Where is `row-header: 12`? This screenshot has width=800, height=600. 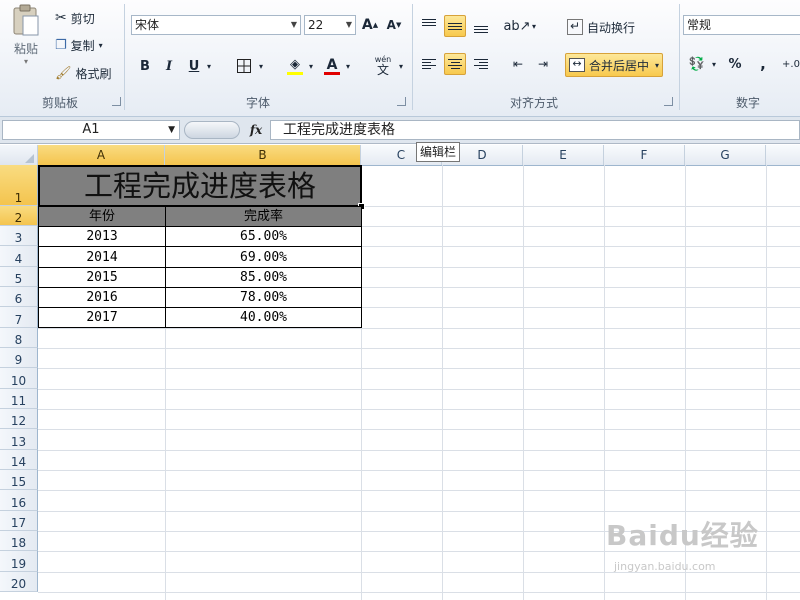 row-header: 12 is located at coordinates (19, 419).